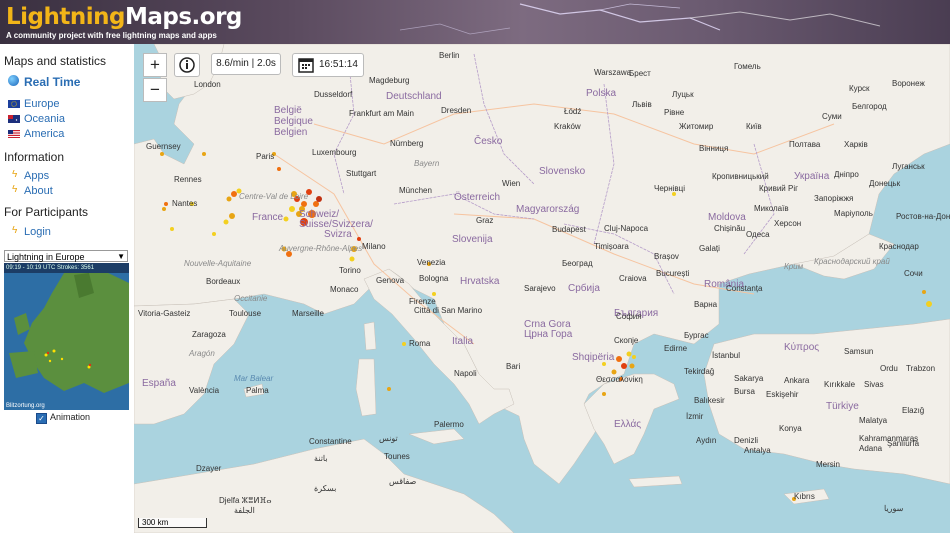 The height and width of the screenshot is (533, 950). What do you see at coordinates (415, 190) in the screenshot?
I see `map-label-city: München` at bounding box center [415, 190].